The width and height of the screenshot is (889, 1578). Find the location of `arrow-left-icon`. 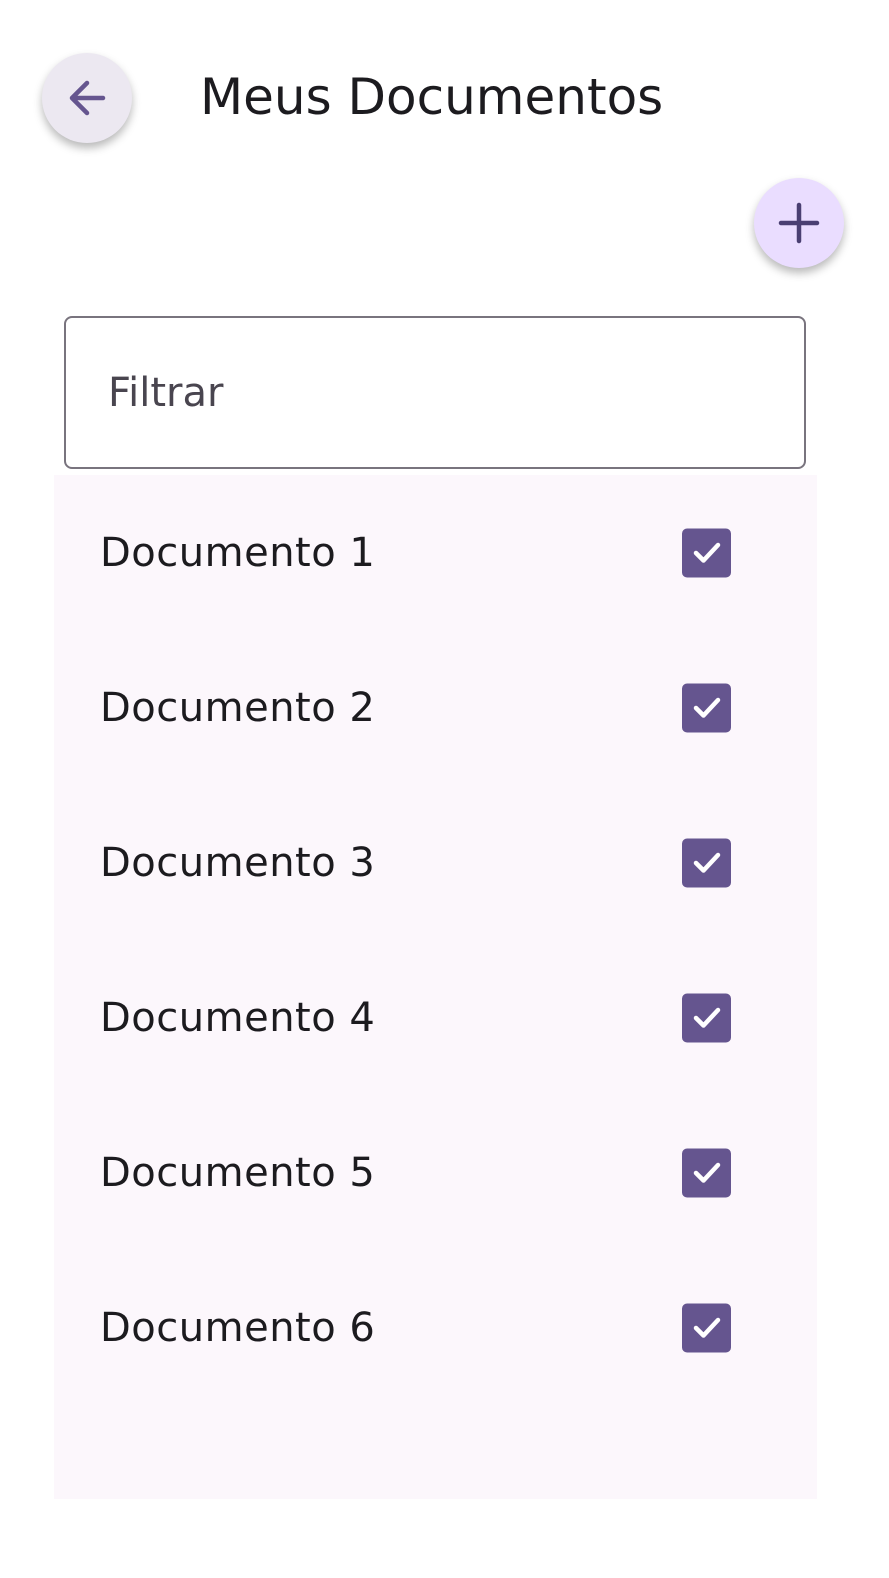

arrow-left-icon is located at coordinates (87, 98).